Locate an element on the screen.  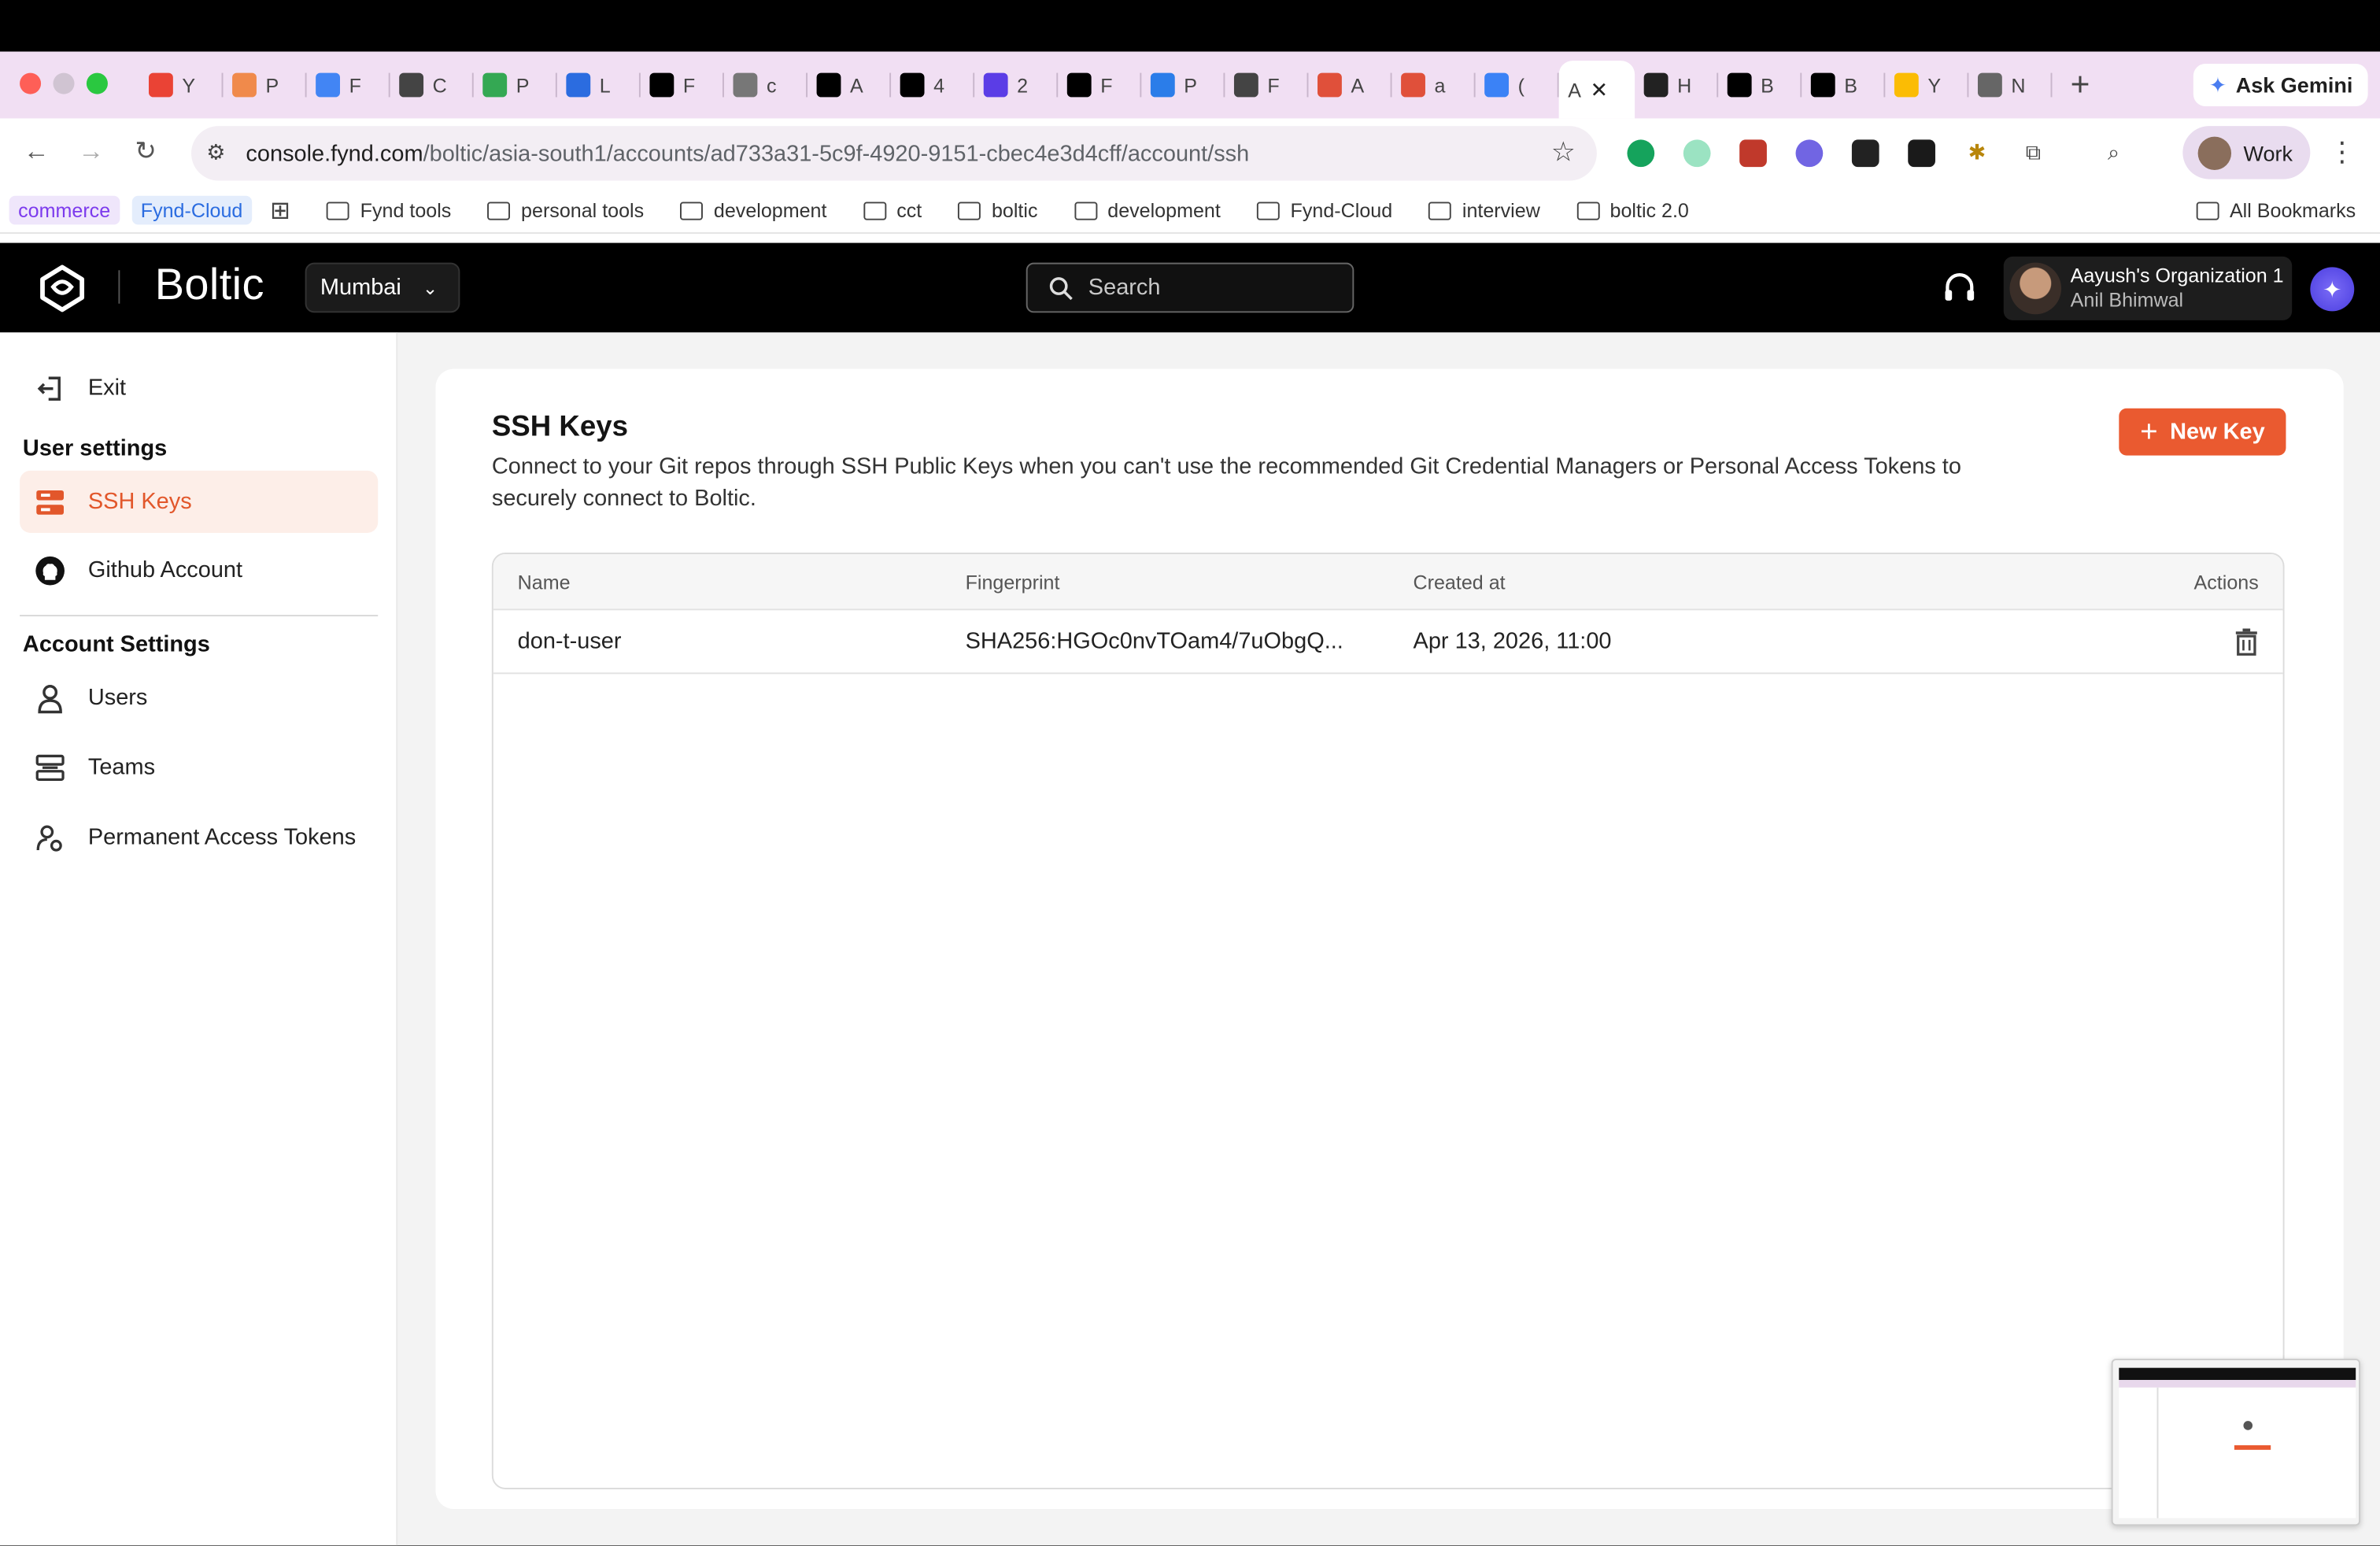
ai-assistant-icon: ✦ is located at coordinates (2332, 289).